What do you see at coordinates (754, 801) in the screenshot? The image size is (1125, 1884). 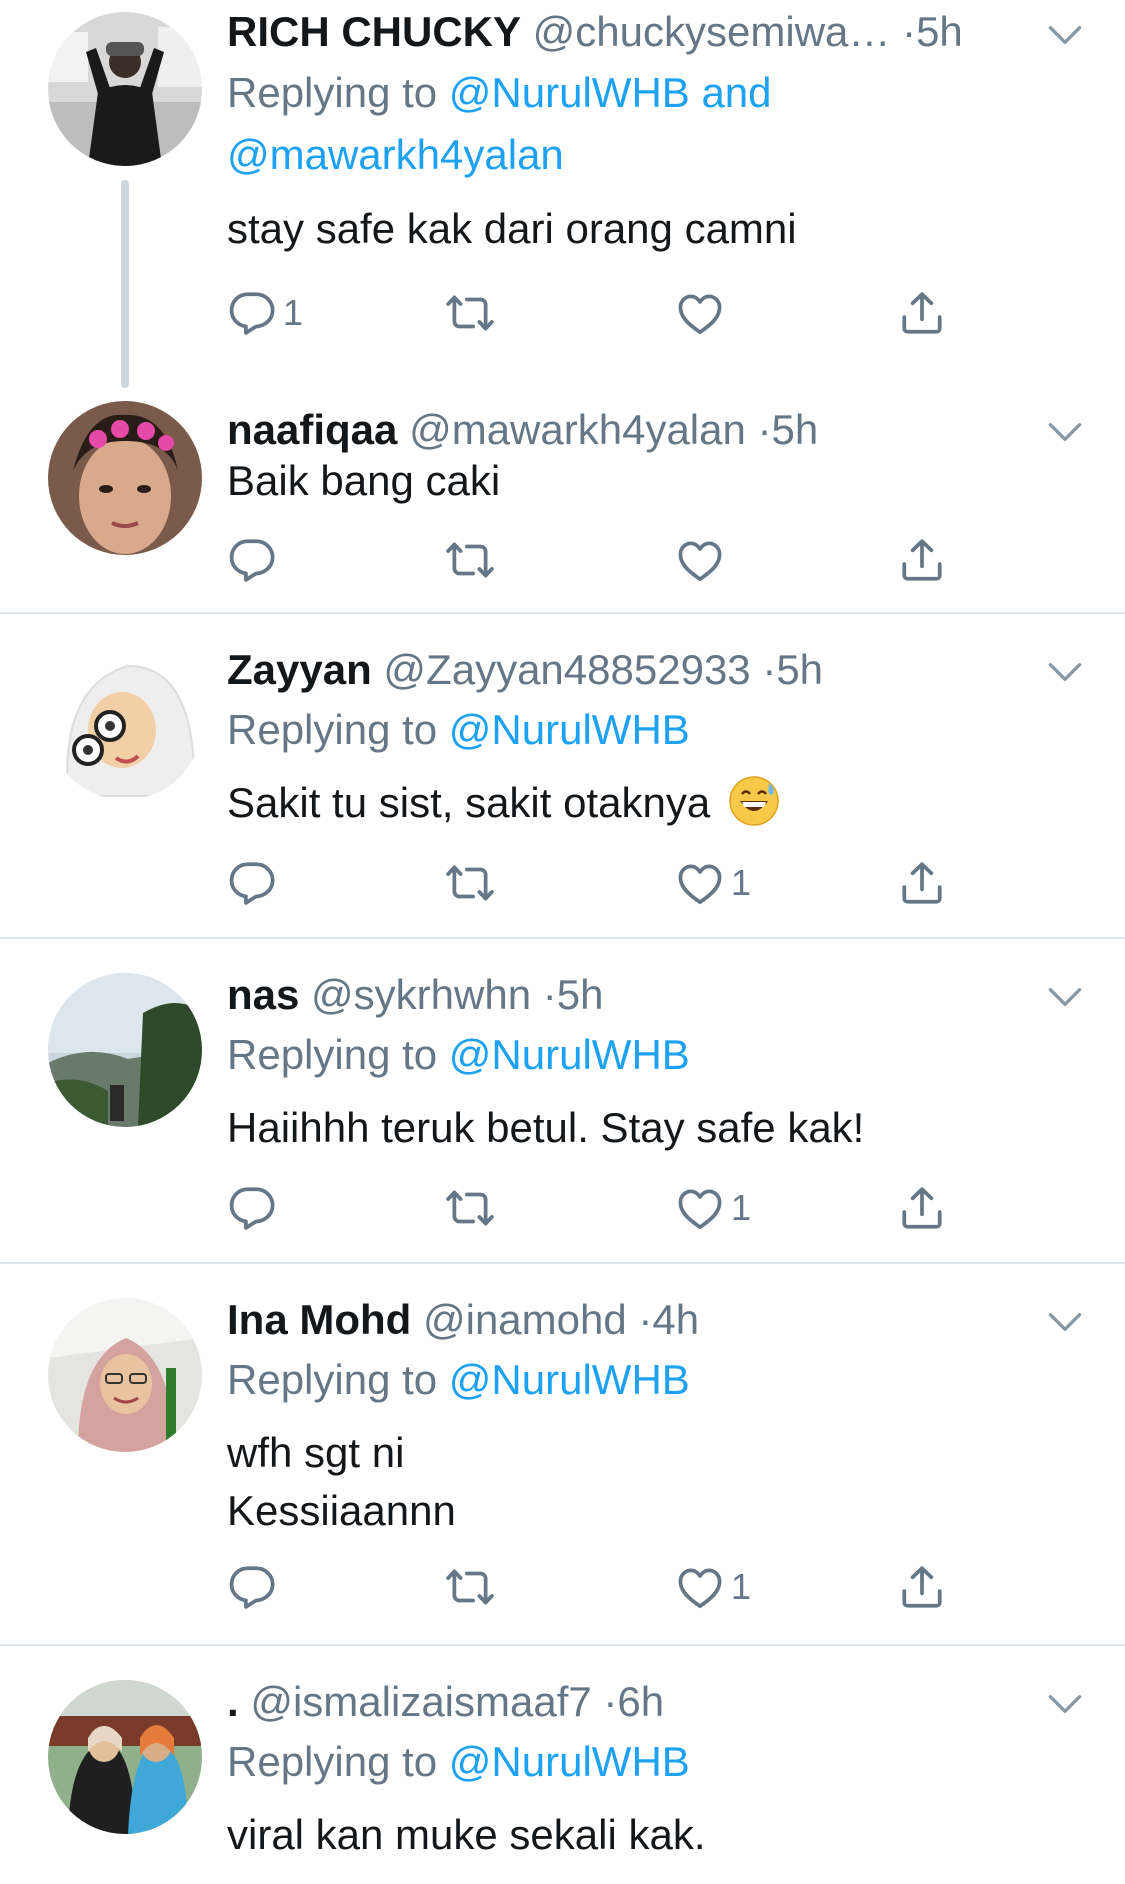 I see `grinning-sweat-emoji` at bounding box center [754, 801].